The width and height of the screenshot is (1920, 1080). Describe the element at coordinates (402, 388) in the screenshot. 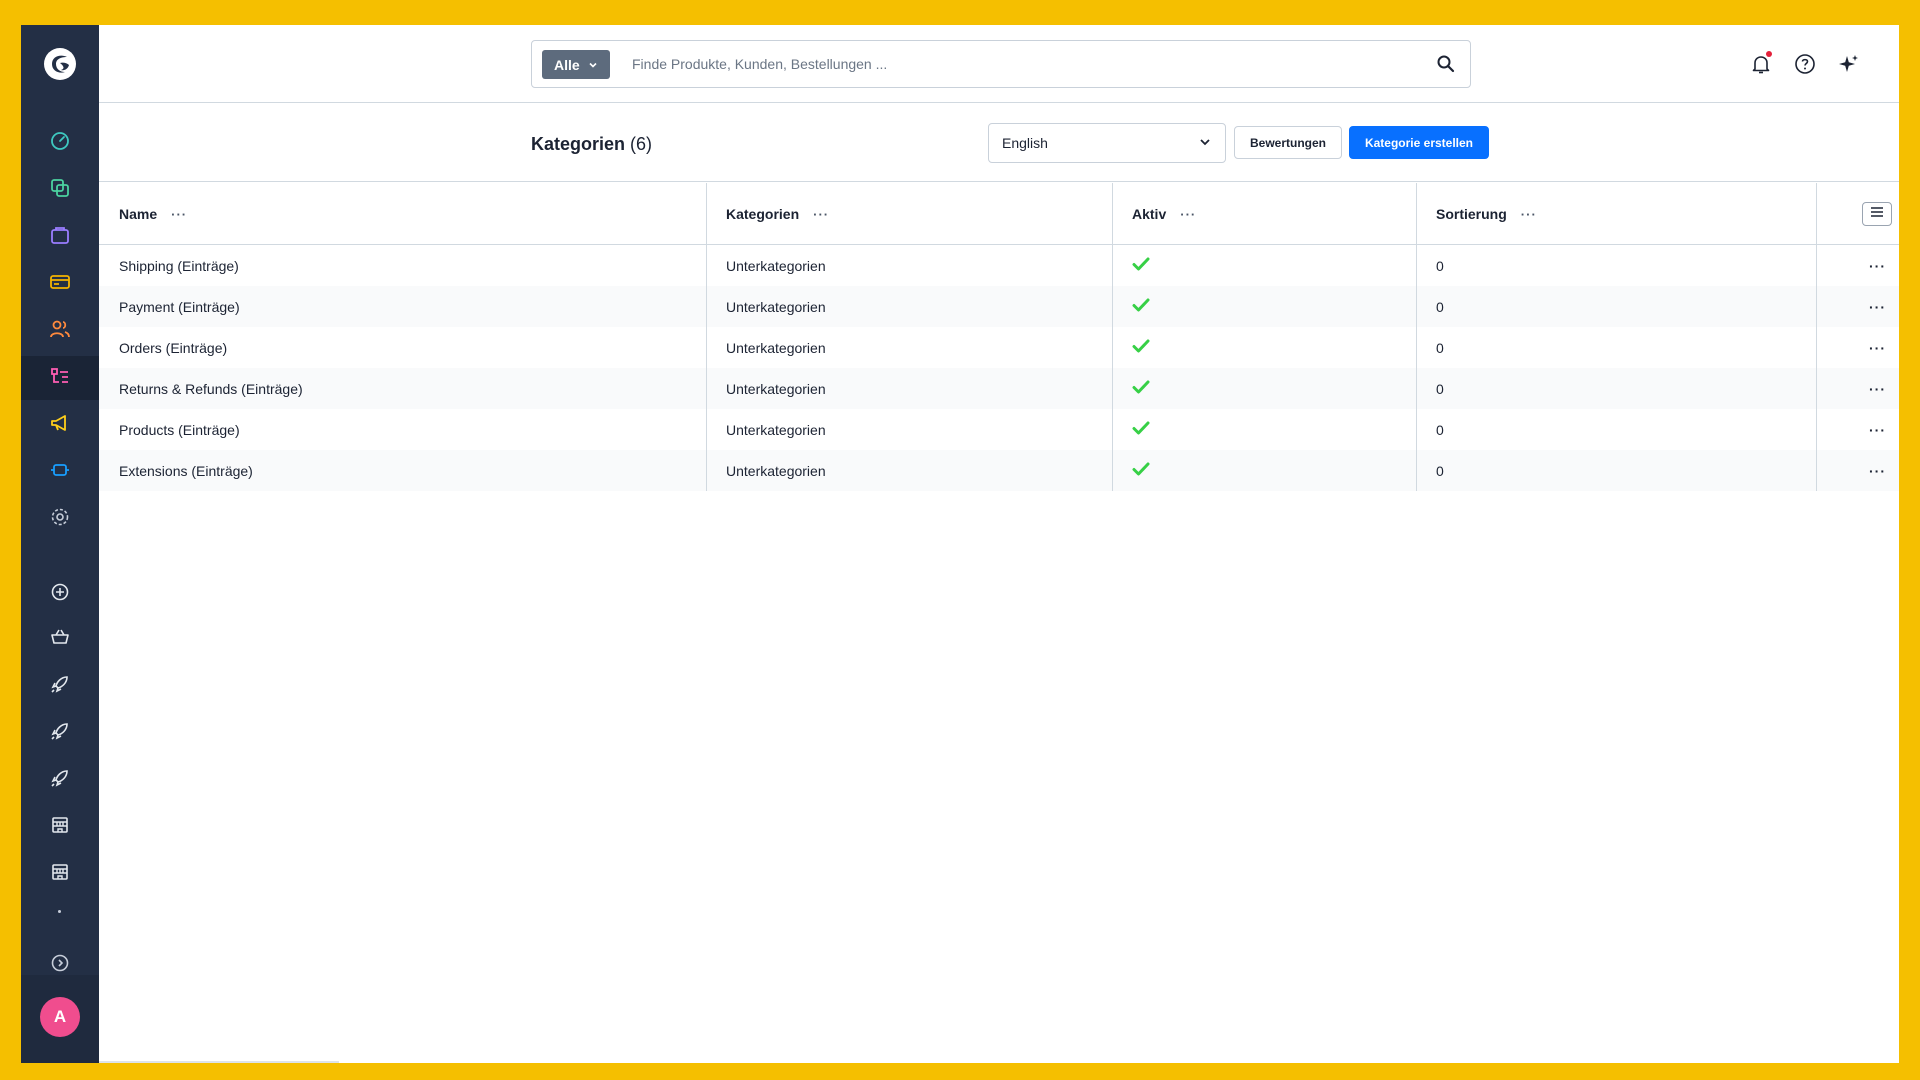

I see `cell-name: Returns & Refunds (Einträge)` at that location.